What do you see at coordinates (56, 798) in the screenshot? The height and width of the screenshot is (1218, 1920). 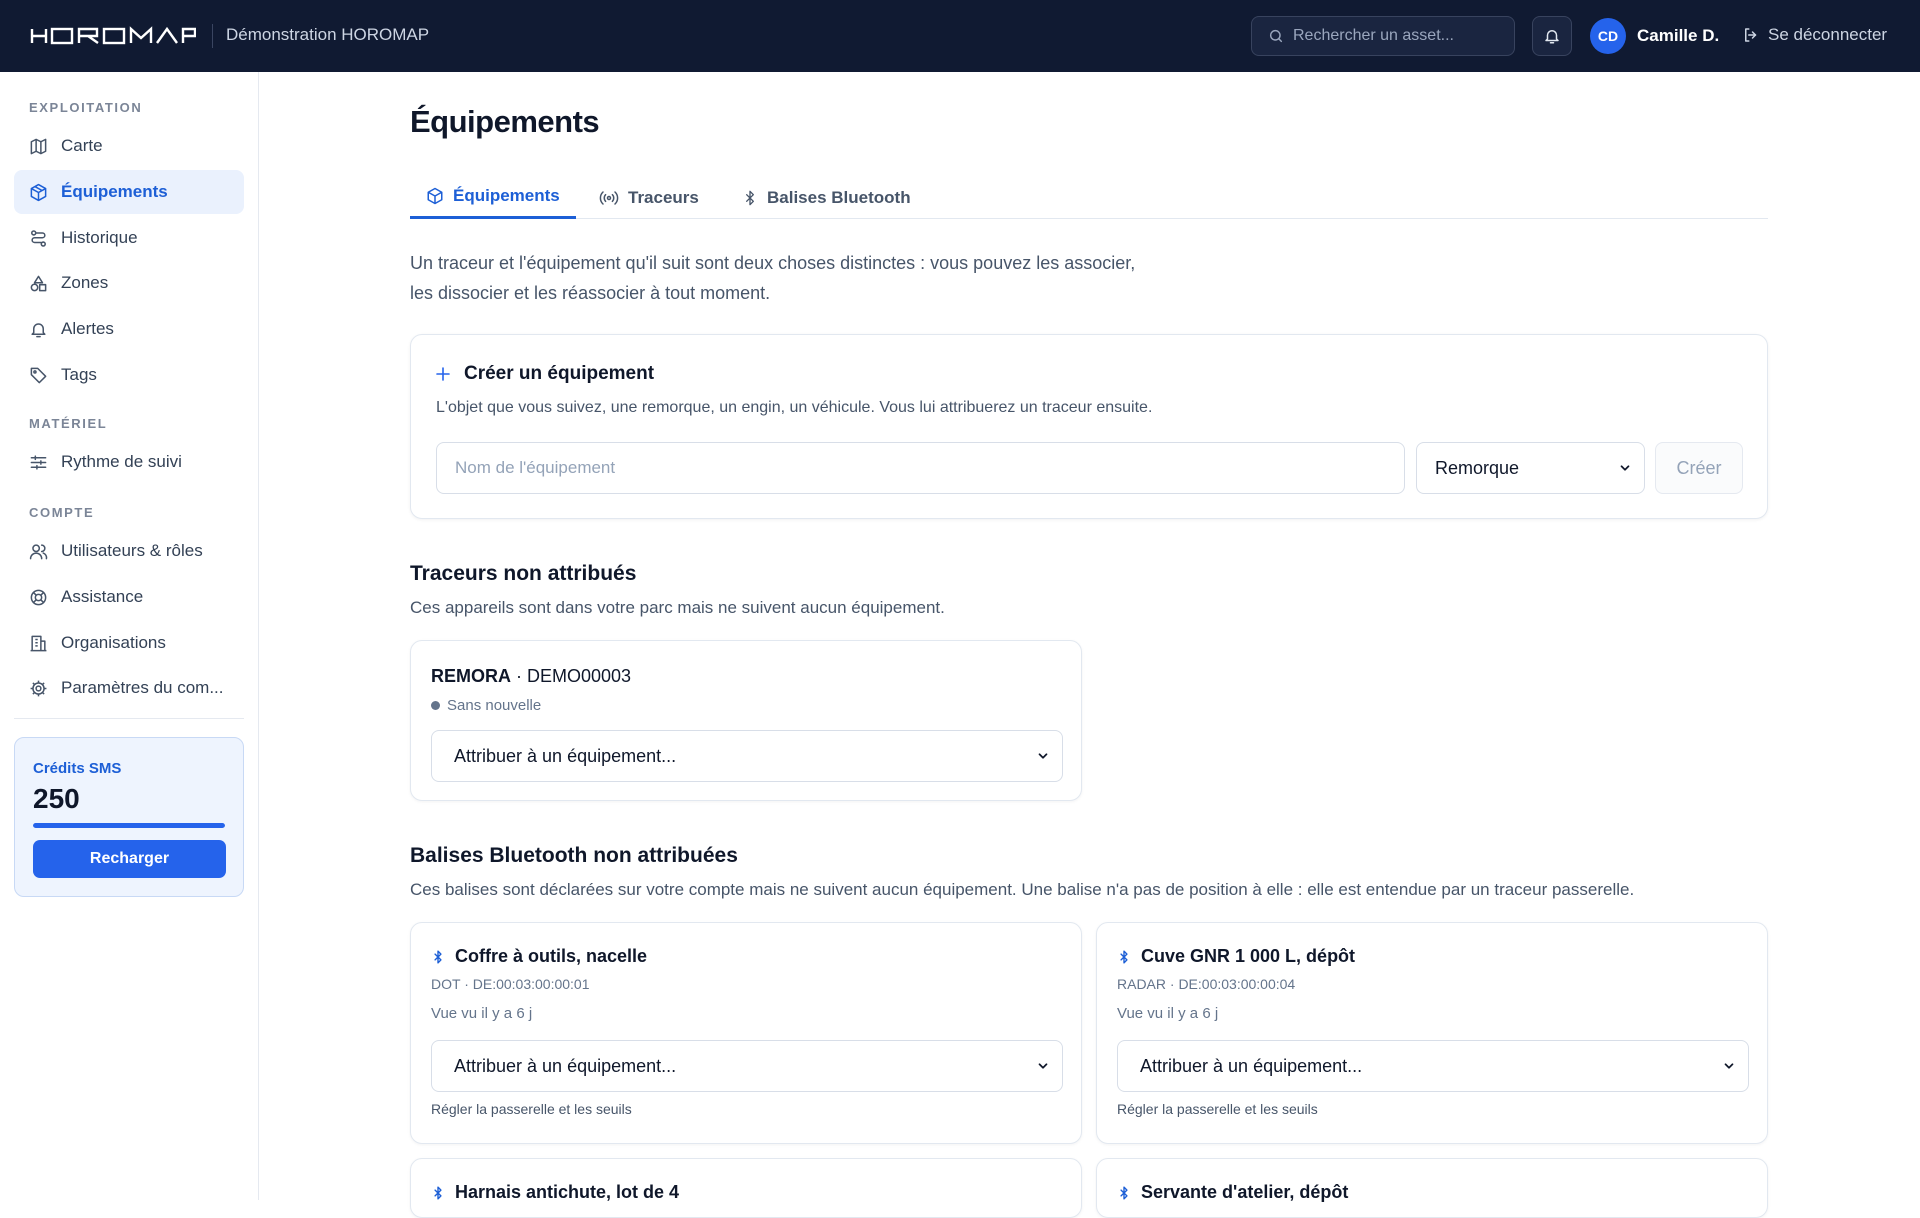 I see `sms-credits-value: 250` at bounding box center [56, 798].